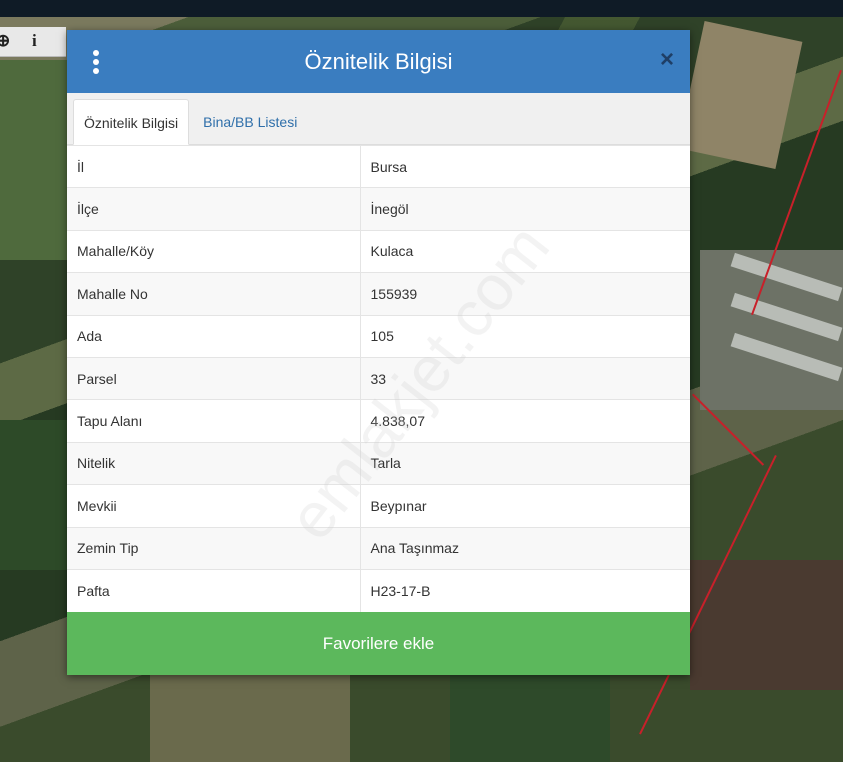 This screenshot has height=762, width=843. Describe the element at coordinates (214, 336) in the screenshot. I see `attribute-key: Ada` at that location.